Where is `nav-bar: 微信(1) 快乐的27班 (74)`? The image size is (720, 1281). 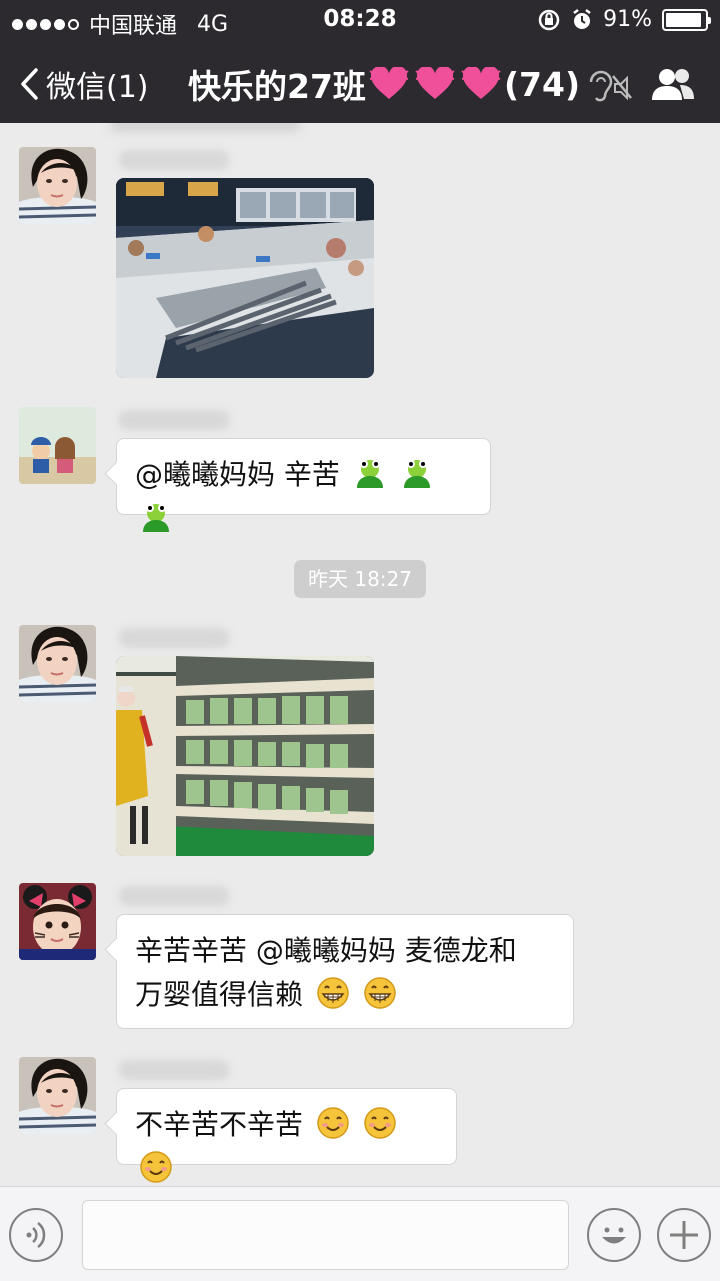 nav-bar: 微信(1) 快乐的27班 (74) is located at coordinates (360, 82).